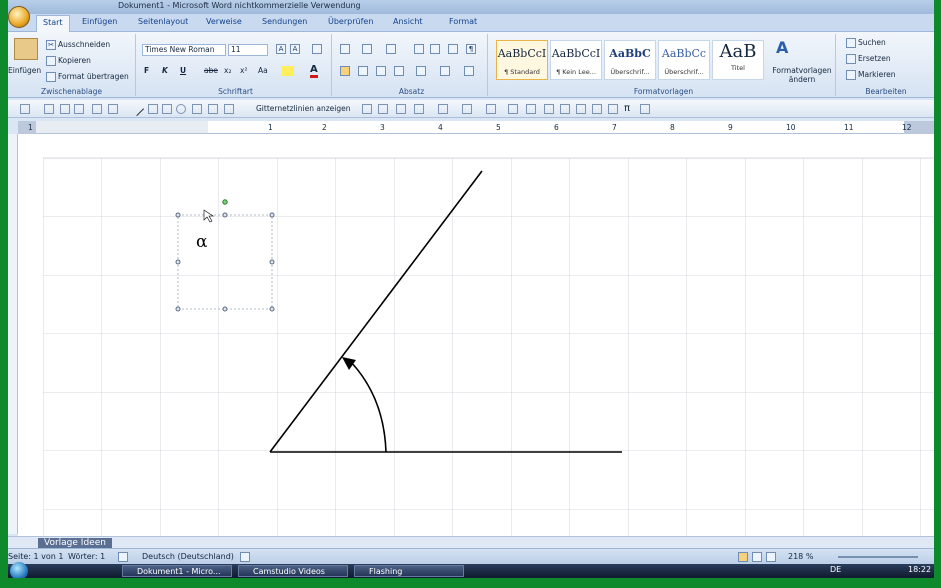 The height and width of the screenshot is (588, 941). I want to click on grow-font-button: A, so click(282, 49).